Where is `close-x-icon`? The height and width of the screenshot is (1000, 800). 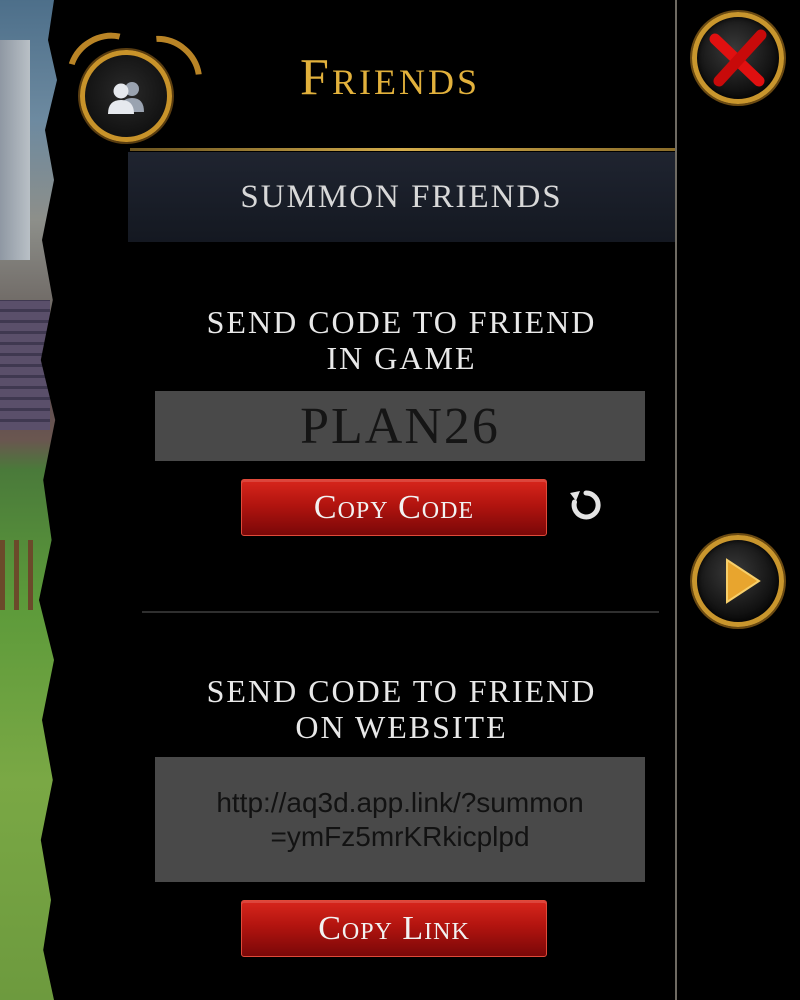
close-x-icon is located at coordinates (738, 58).